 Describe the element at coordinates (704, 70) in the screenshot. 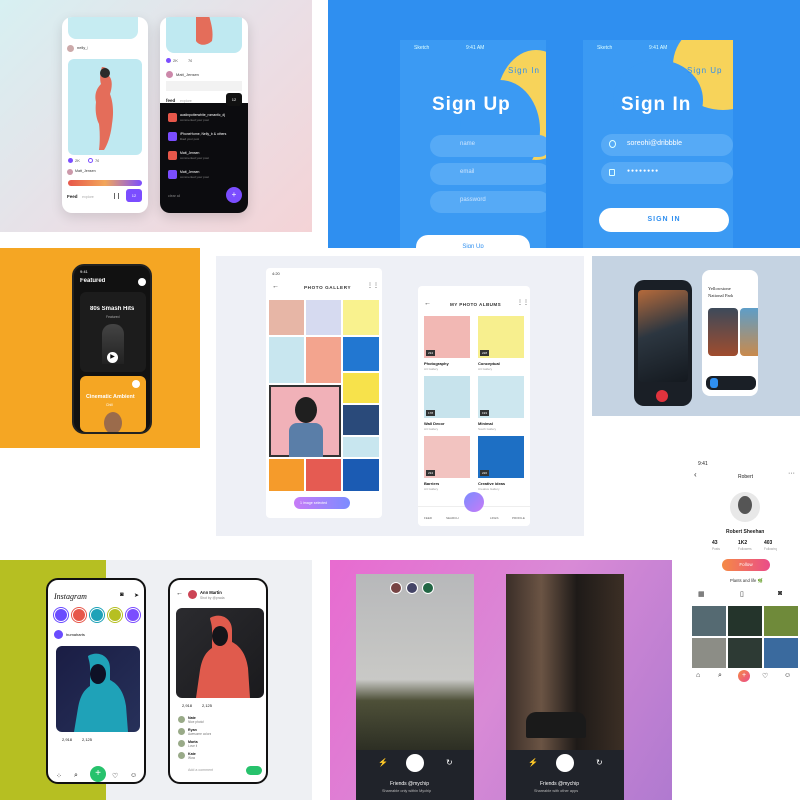

I see `signup-corner-link: Sign Up` at that location.